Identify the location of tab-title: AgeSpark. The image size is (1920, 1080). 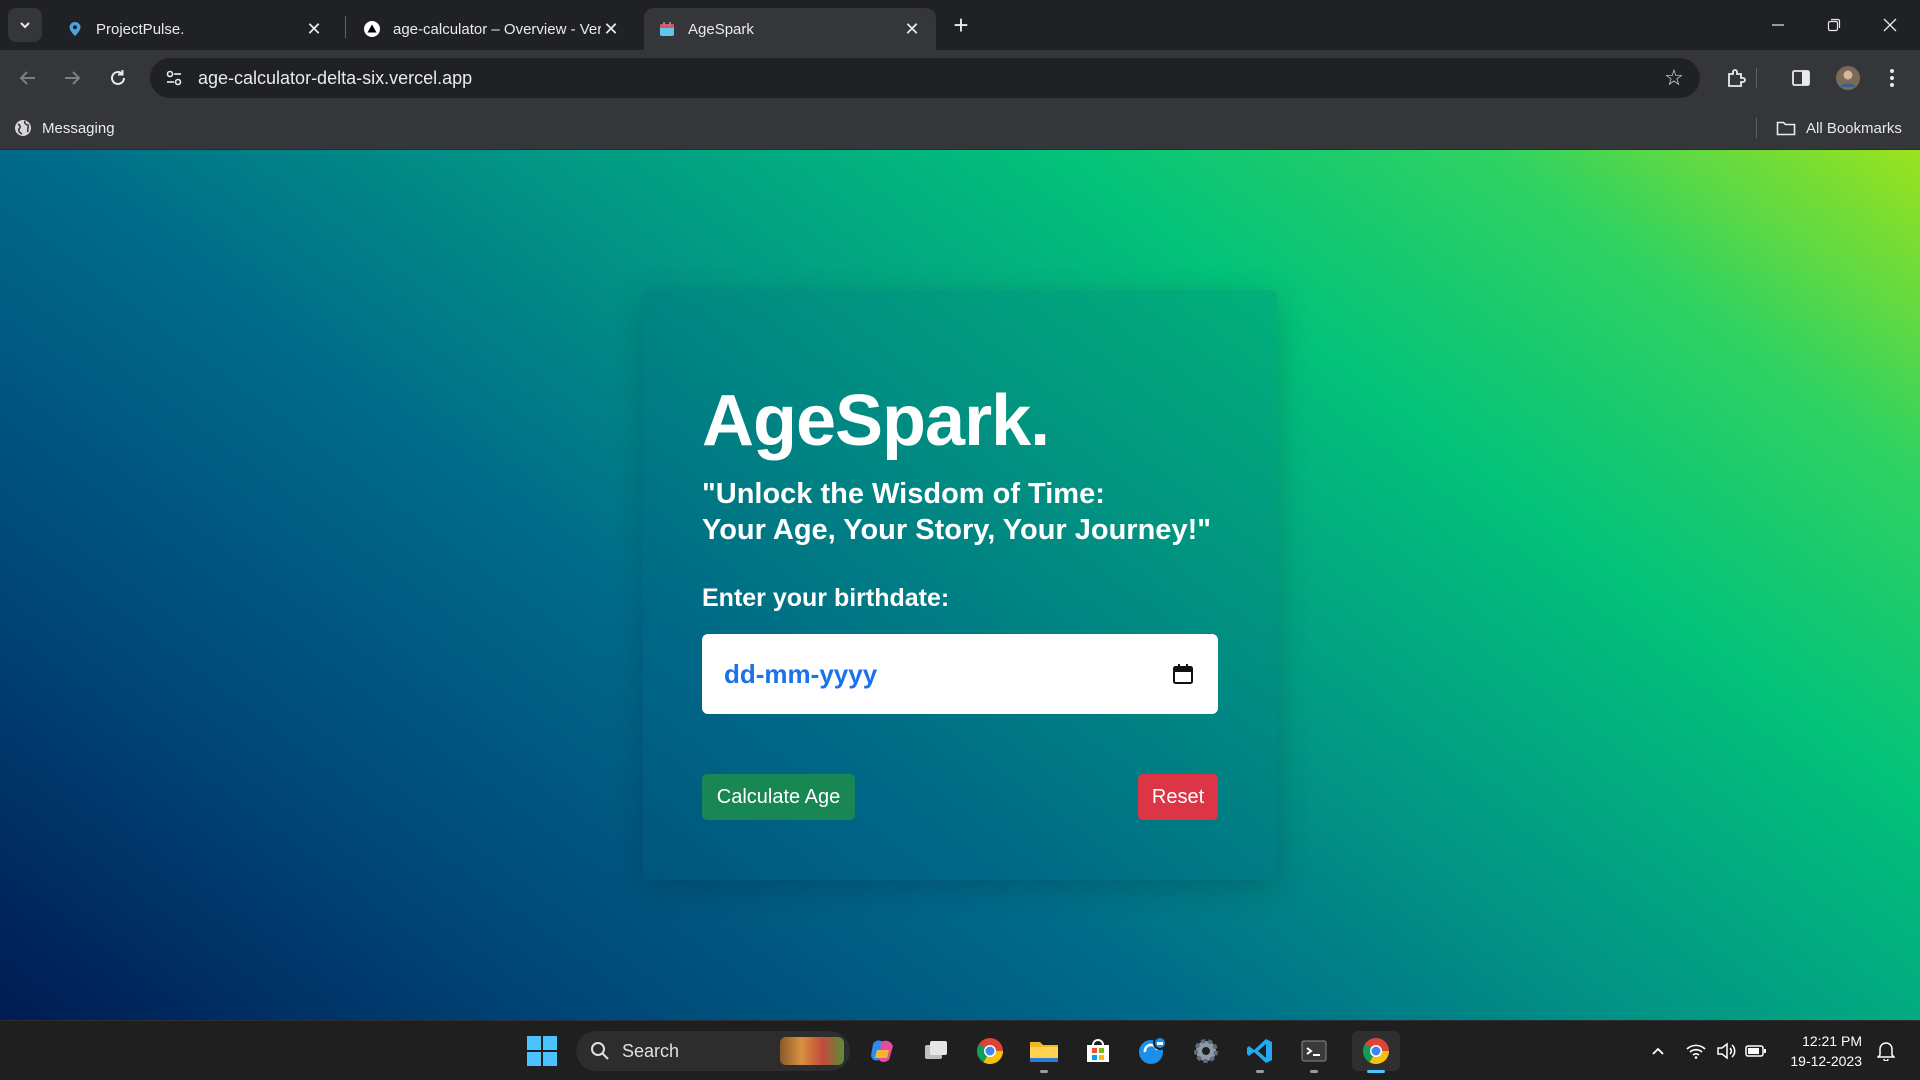
(721, 29).